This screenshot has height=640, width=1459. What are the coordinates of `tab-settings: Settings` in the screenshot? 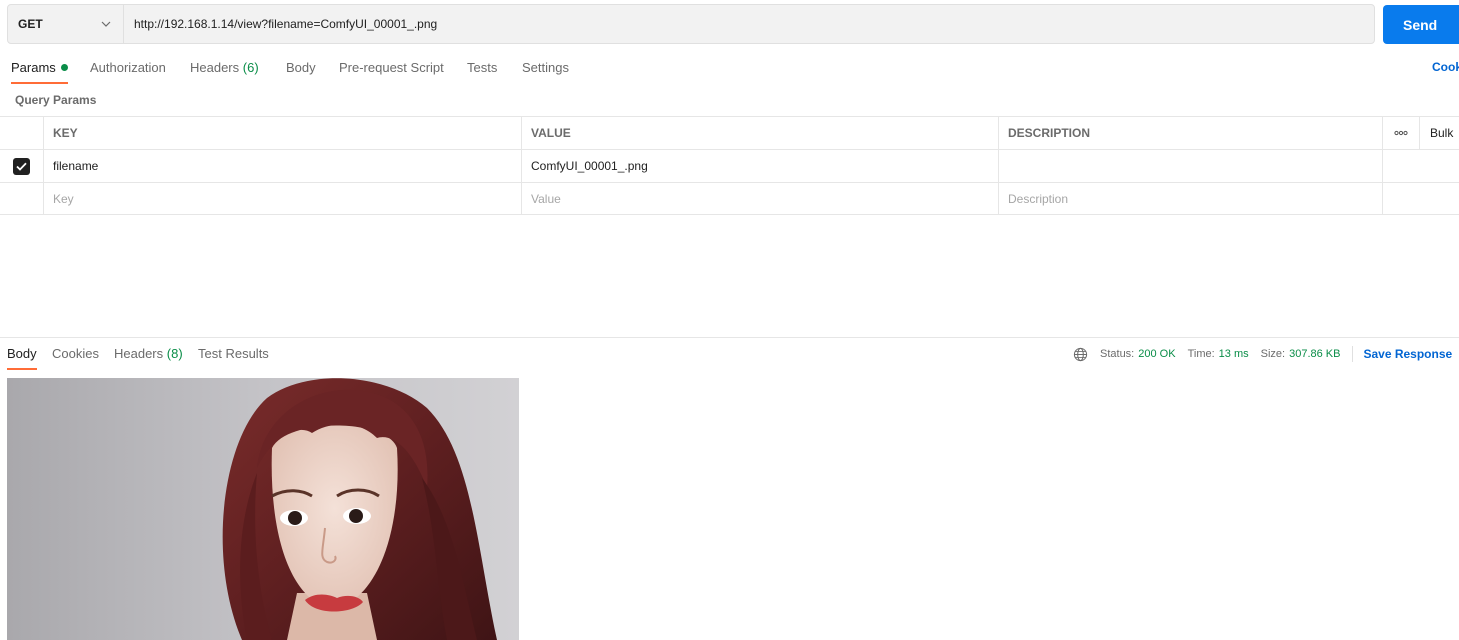 It's located at (545, 70).